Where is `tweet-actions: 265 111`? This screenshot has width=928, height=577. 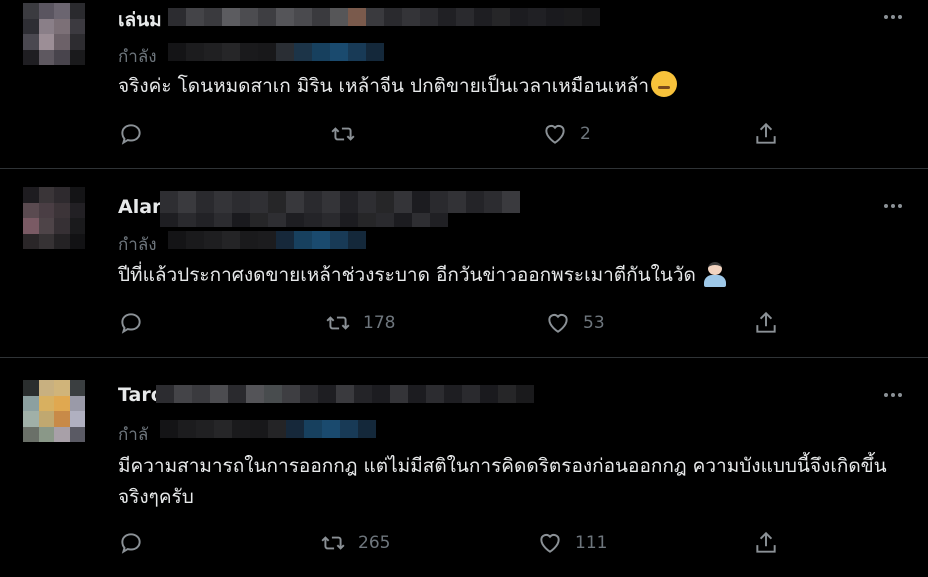 tweet-actions: 265 111 is located at coordinates (464, 544).